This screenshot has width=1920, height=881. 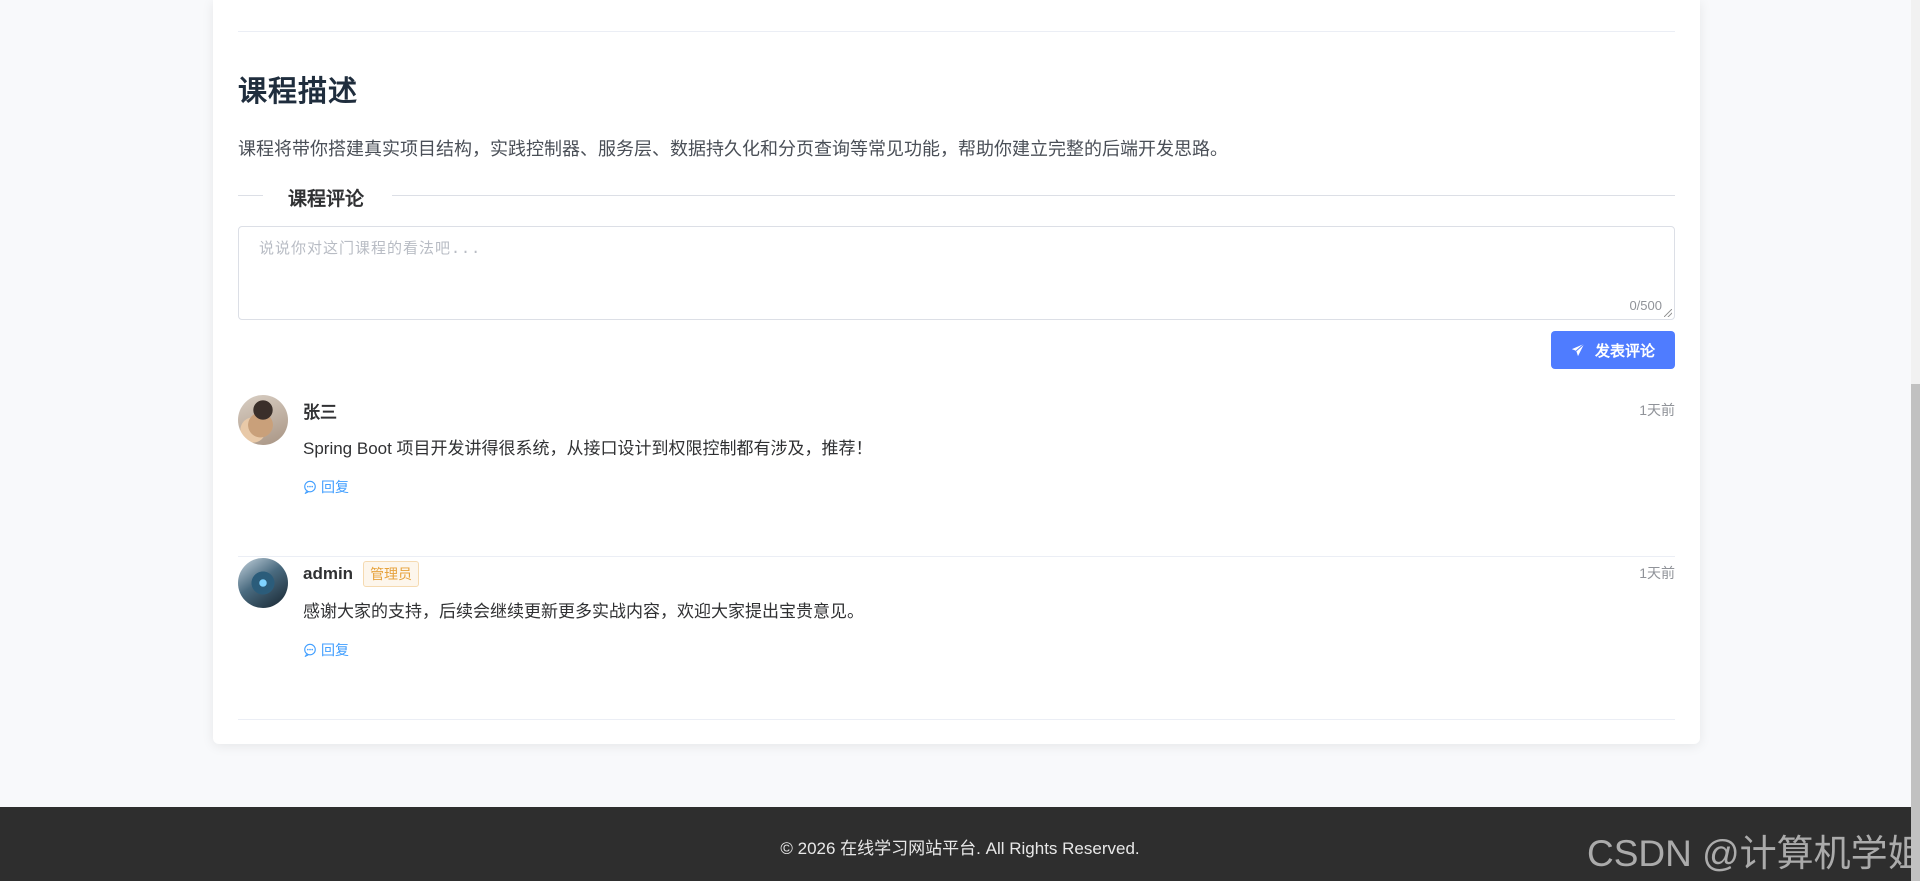 What do you see at coordinates (1668, 313) in the screenshot?
I see `resize-handle` at bounding box center [1668, 313].